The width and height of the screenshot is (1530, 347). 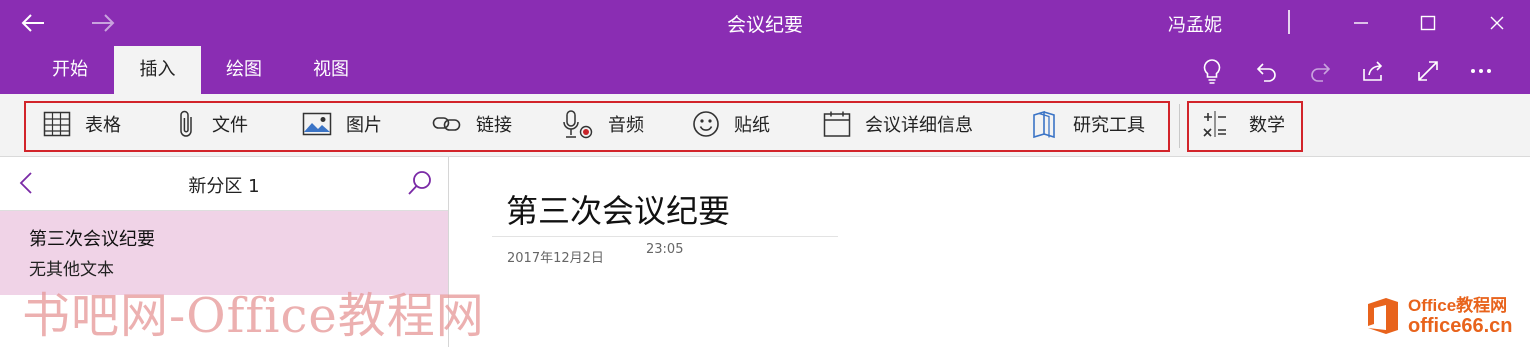 What do you see at coordinates (446, 124) in the screenshot?
I see `link-icon` at bounding box center [446, 124].